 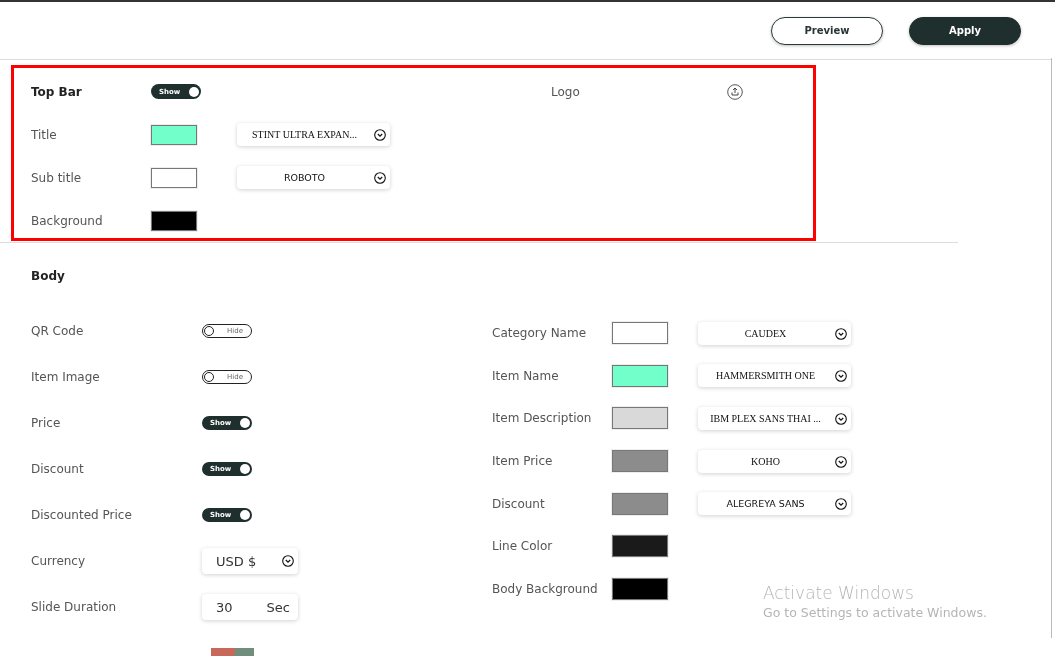 What do you see at coordinates (232, 652) in the screenshot?
I see `photo-placeholder` at bounding box center [232, 652].